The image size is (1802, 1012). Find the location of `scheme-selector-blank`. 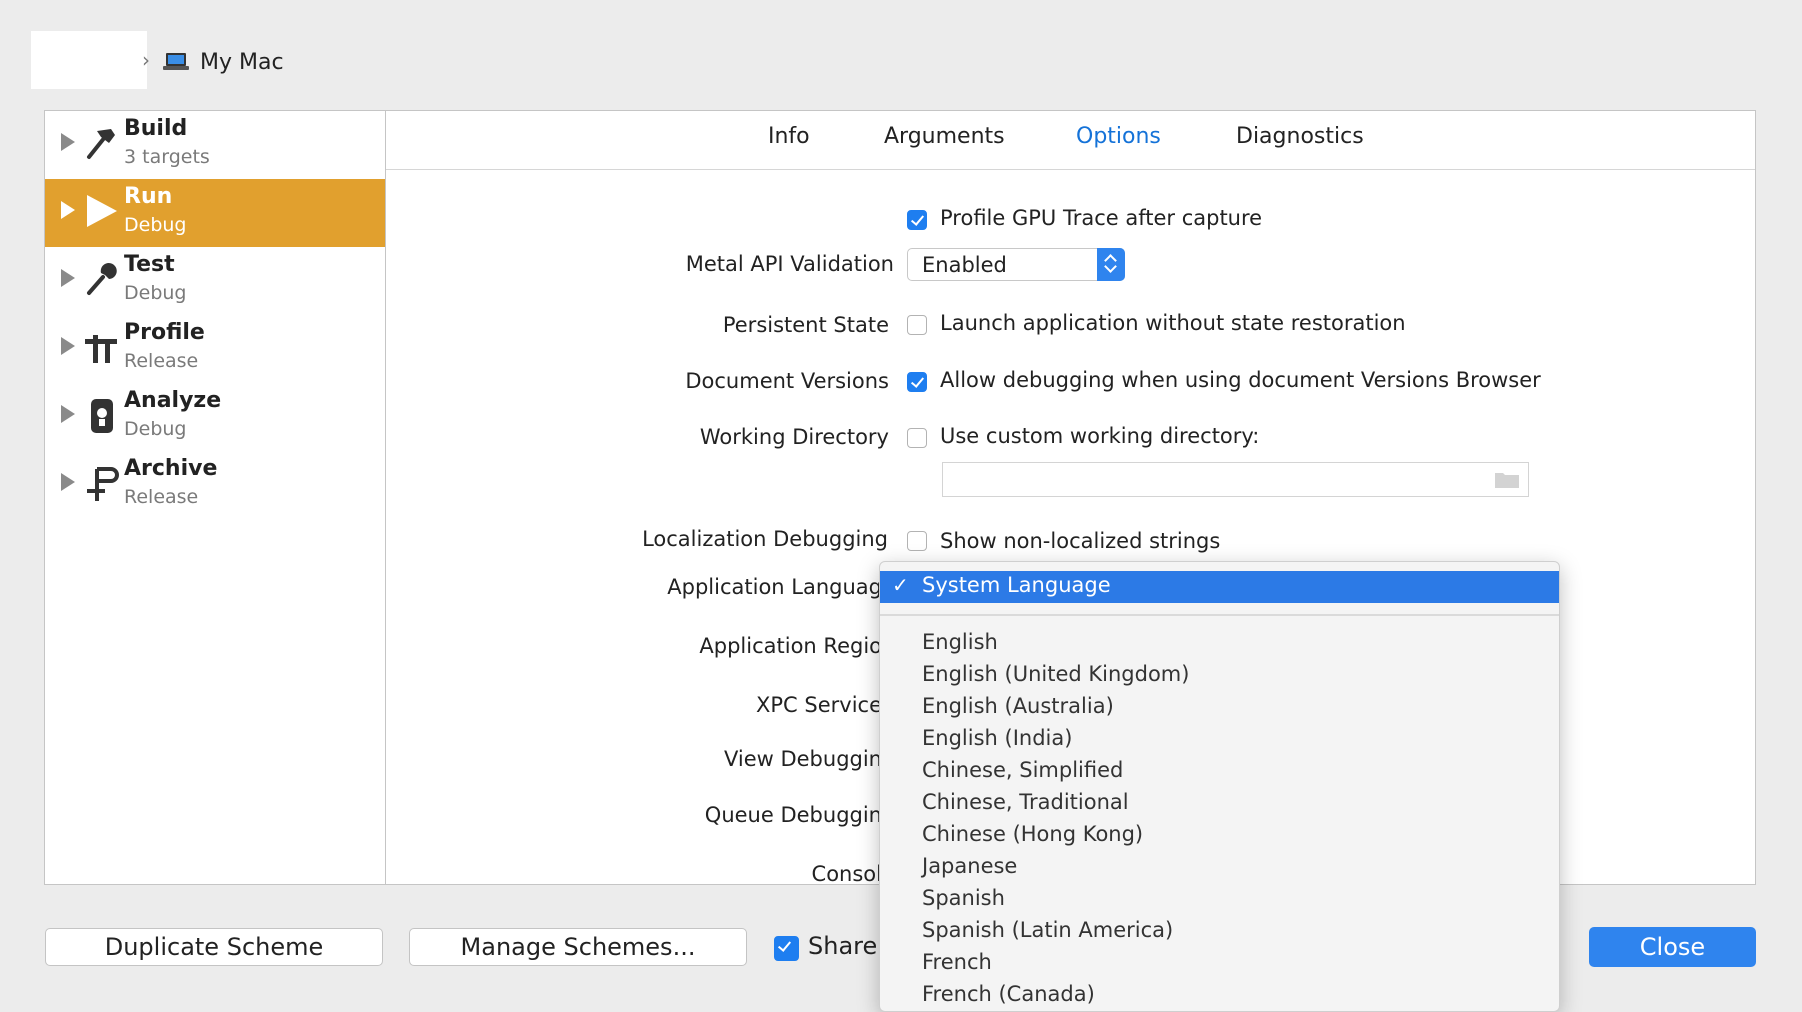

scheme-selector-blank is located at coordinates (89, 60).